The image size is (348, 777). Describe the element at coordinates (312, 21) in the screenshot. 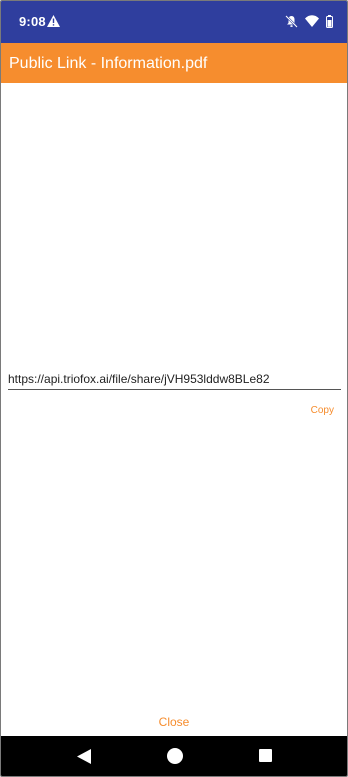

I see `wifi-icon` at that location.